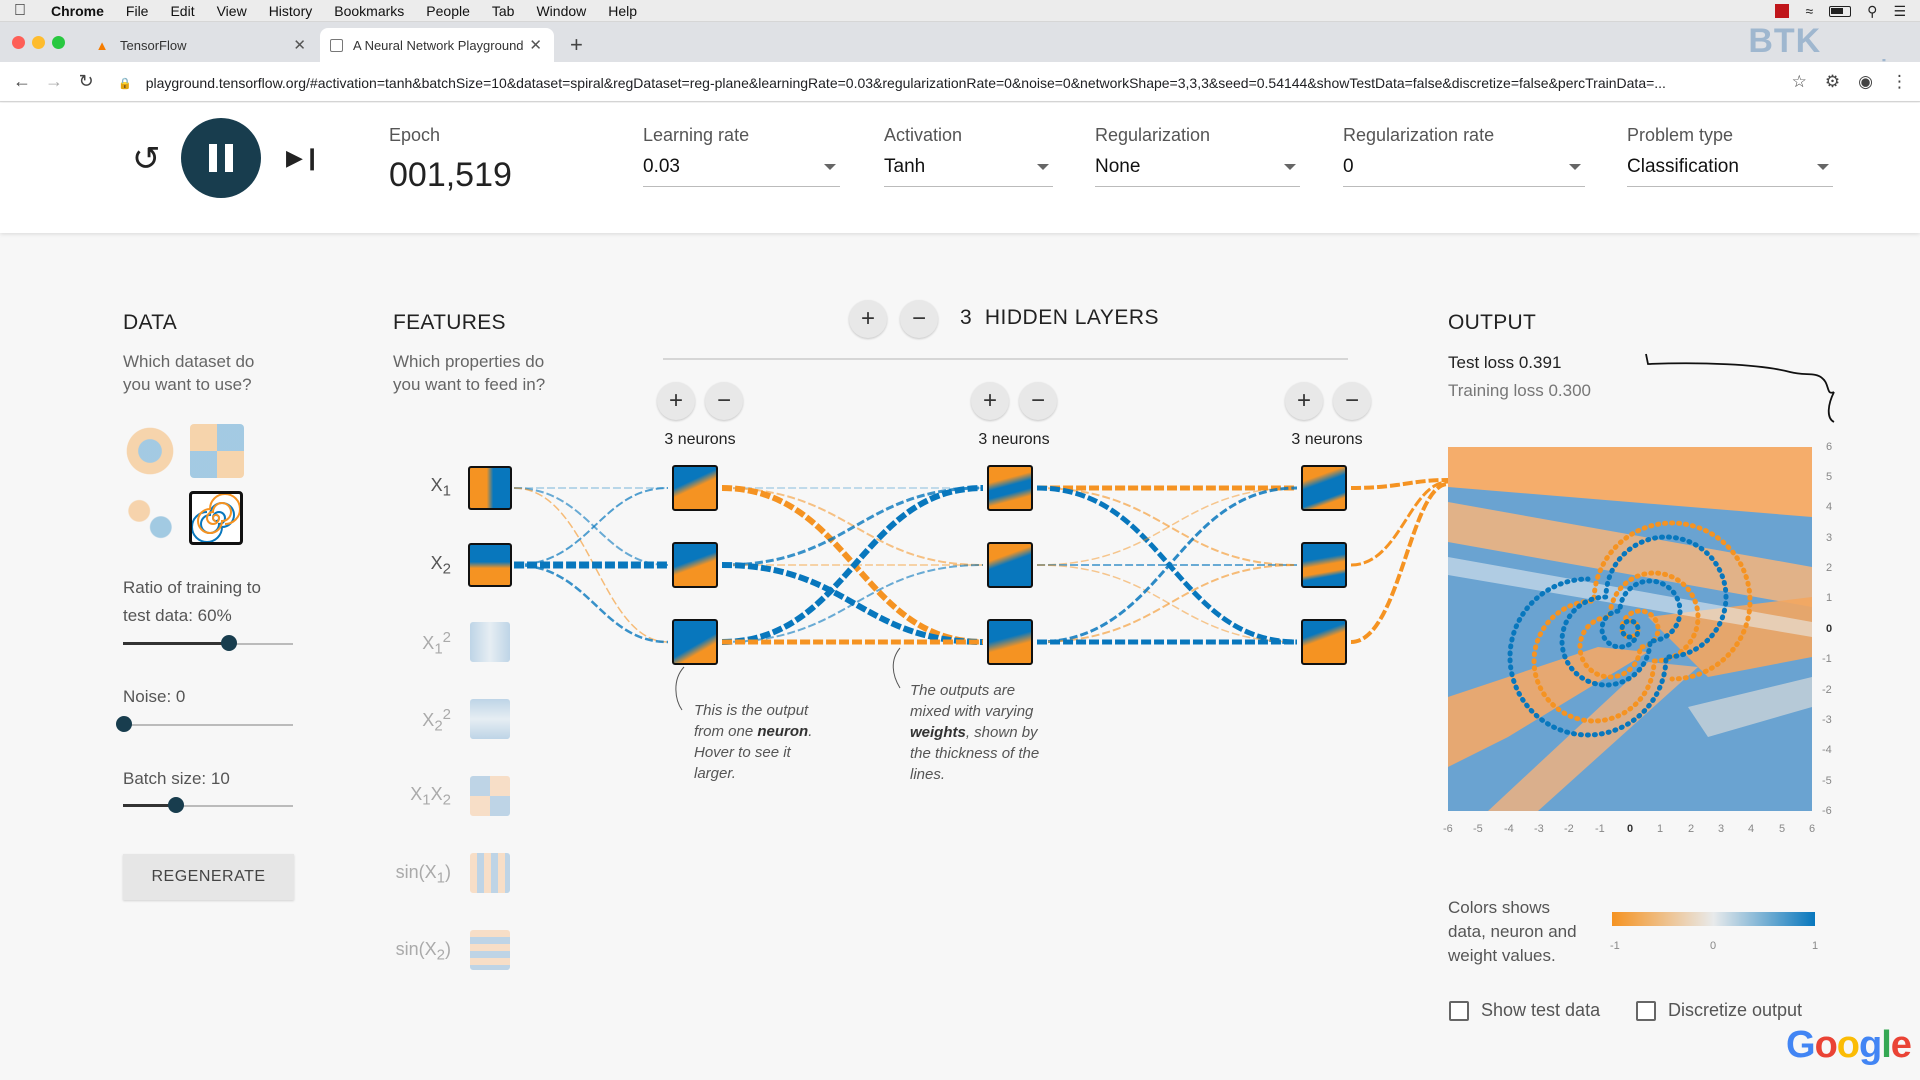 This screenshot has width=1920, height=1080. What do you see at coordinates (1646, 1011) in the screenshot?
I see `discretize-output-checkbox` at bounding box center [1646, 1011].